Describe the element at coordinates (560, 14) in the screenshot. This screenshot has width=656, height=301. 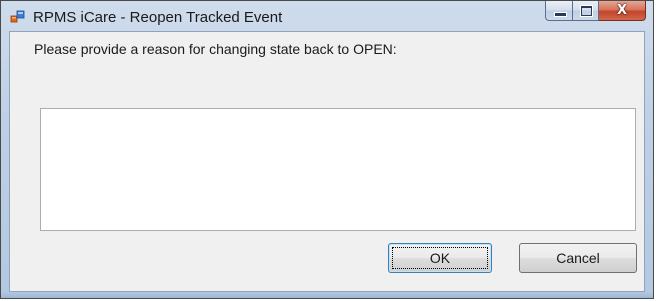
I see `minimize-icon` at that location.